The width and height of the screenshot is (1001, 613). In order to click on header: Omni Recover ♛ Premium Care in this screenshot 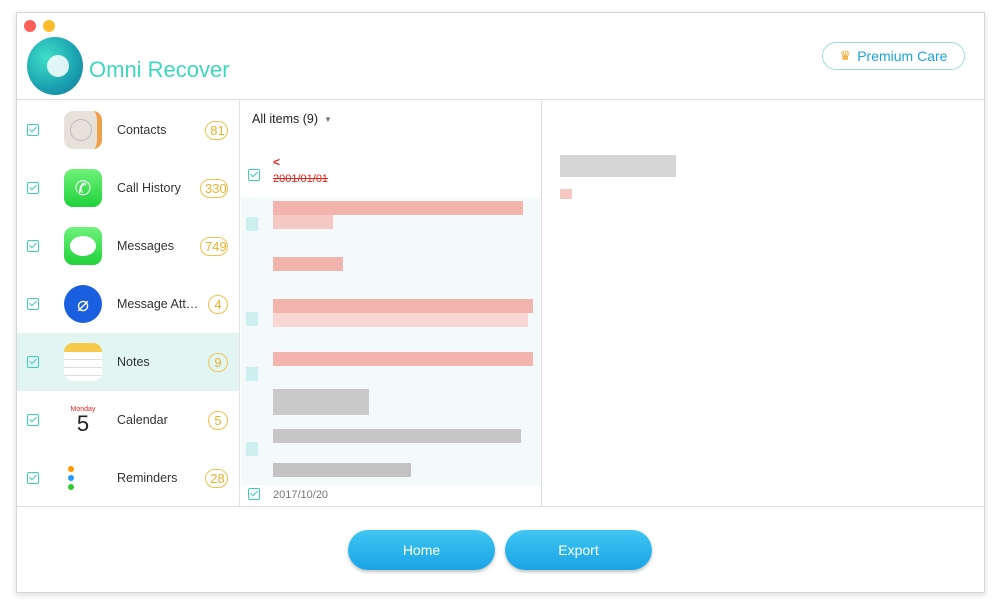, I will do `click(500, 56)`.